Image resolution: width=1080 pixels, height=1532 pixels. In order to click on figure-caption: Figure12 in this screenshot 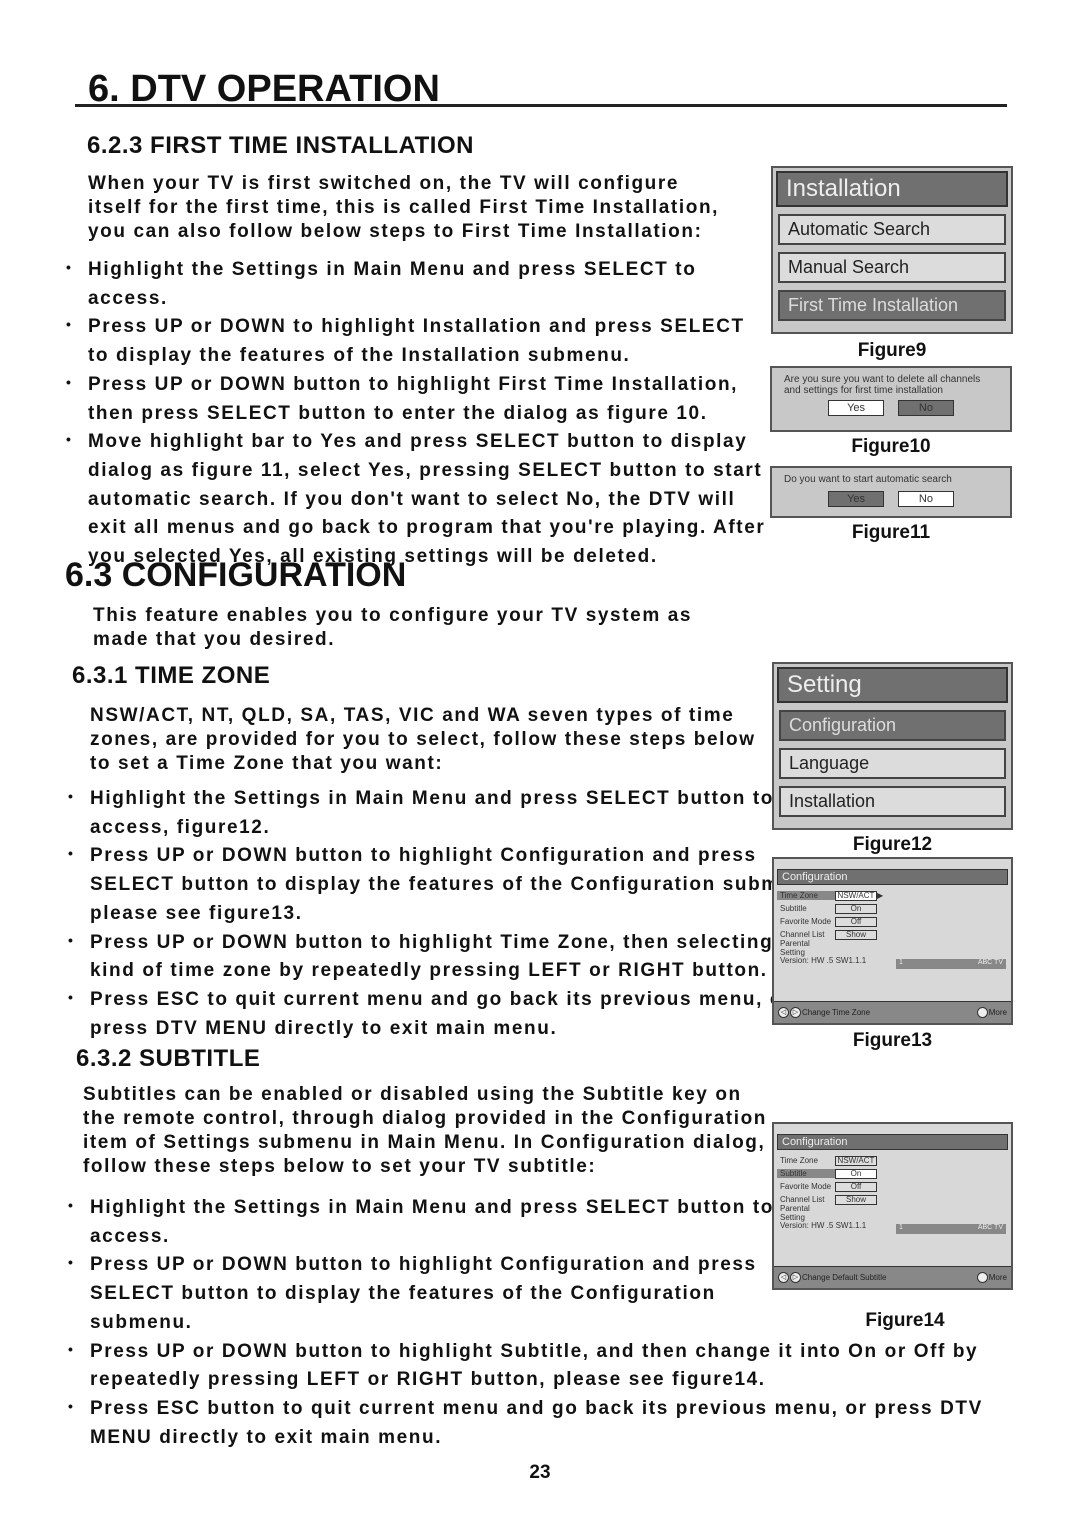, I will do `click(892, 844)`.